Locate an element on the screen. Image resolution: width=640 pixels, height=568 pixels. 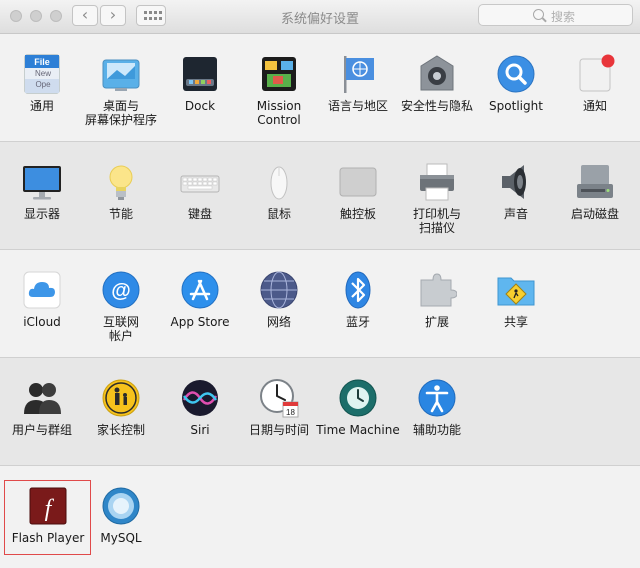
pref-label: App Store is located at coordinates (200, 322).